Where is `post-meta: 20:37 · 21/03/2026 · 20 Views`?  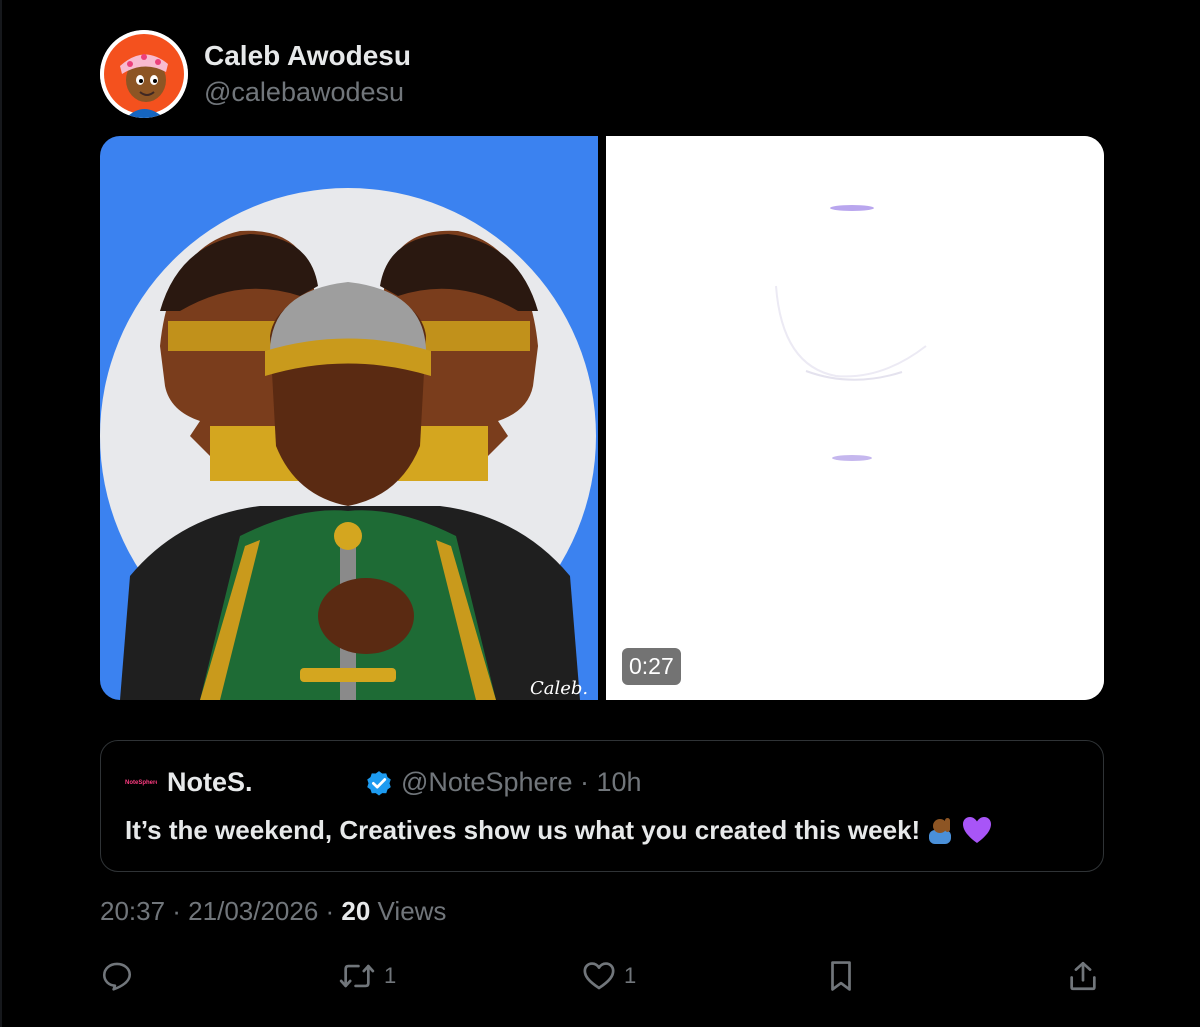 post-meta: 20:37 · 21/03/2026 · 20 Views is located at coordinates (273, 911).